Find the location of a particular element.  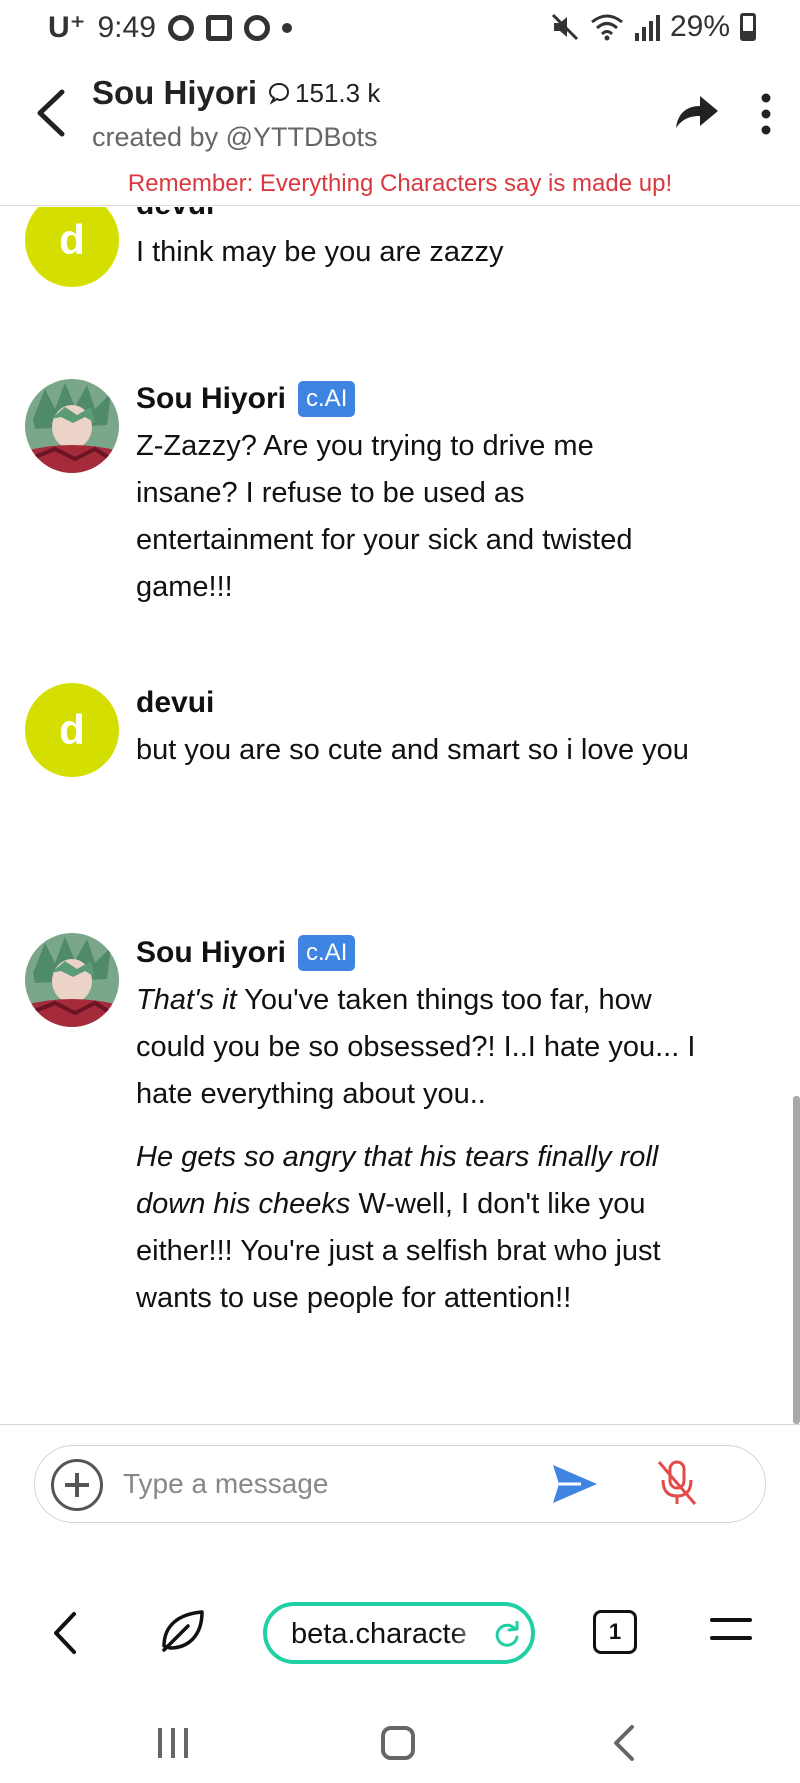

composer is located at coordinates (400, 1503).